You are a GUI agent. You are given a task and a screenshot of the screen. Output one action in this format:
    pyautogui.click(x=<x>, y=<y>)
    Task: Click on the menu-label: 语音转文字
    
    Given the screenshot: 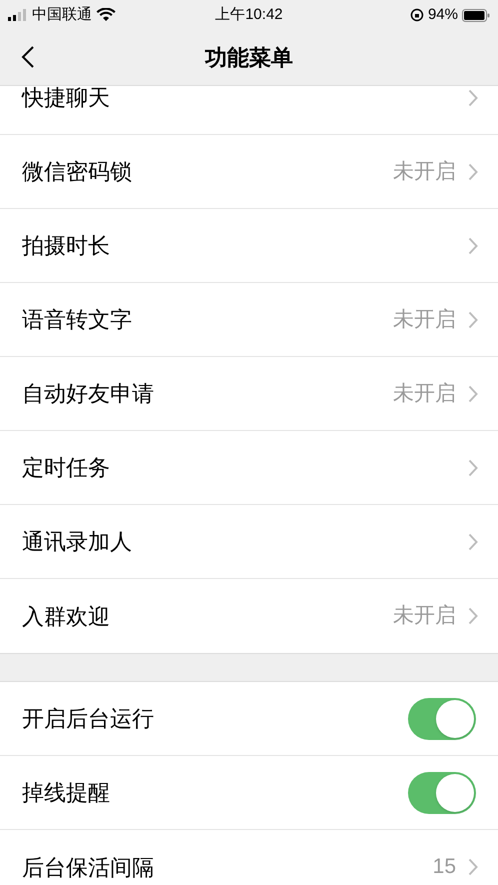 What is the action you would take?
    pyautogui.click(x=77, y=320)
    